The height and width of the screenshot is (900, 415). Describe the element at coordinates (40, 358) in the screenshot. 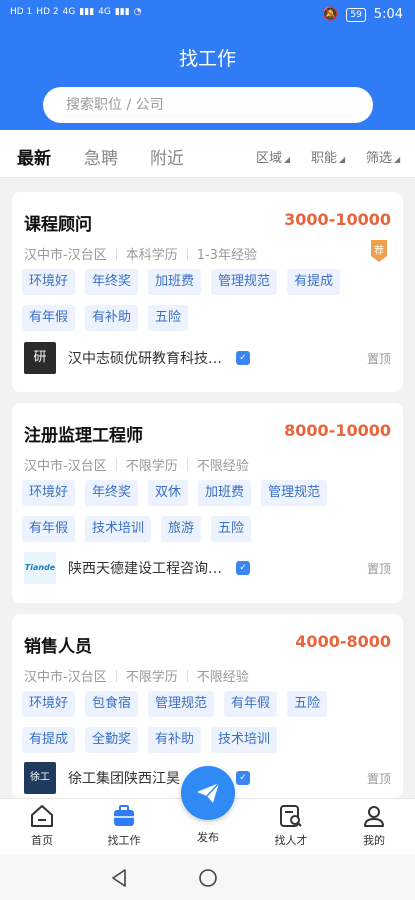

I see `company-logo: 研` at that location.